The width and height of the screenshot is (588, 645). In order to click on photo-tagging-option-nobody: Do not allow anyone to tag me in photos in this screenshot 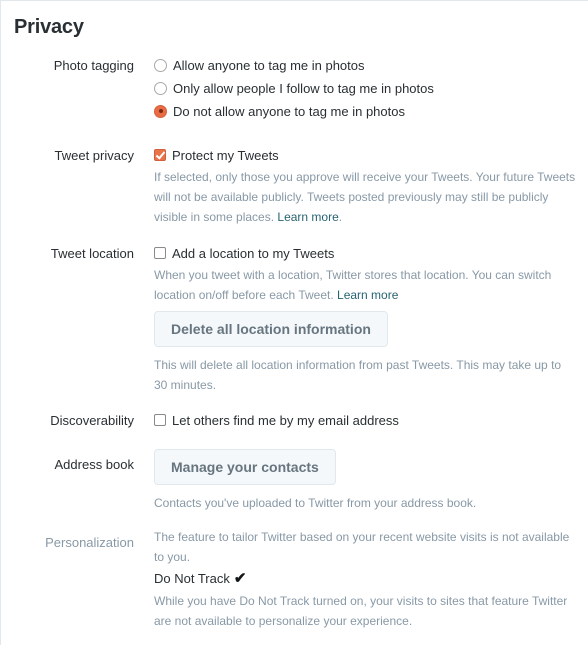, I will do `click(366, 111)`.